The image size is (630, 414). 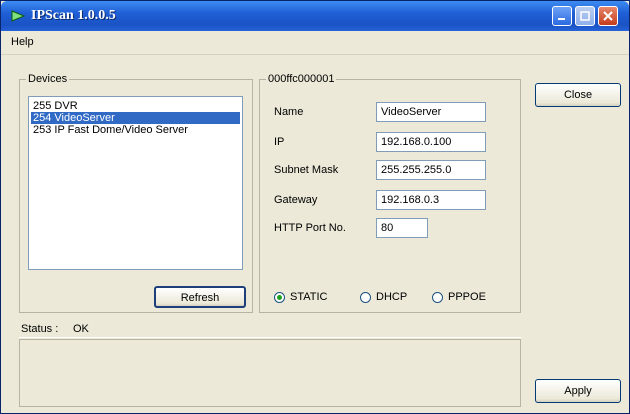 What do you see at coordinates (135, 130) in the screenshot?
I see `device-list-item: 253 IP Fast Dome/Video Server` at bounding box center [135, 130].